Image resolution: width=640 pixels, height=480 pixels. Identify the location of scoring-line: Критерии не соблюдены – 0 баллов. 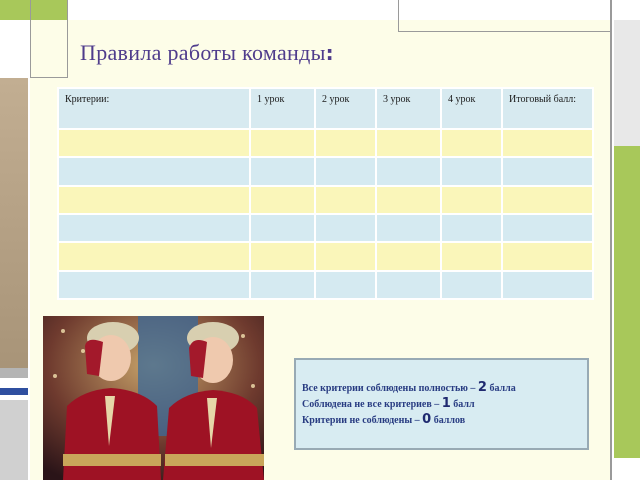
(444, 420).